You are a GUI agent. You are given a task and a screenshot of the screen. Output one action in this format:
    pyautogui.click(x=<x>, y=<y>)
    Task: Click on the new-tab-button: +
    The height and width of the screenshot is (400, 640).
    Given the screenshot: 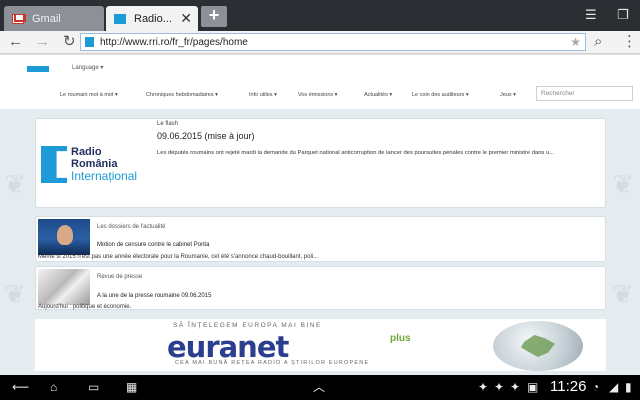 What is the action you would take?
    pyautogui.click(x=214, y=16)
    